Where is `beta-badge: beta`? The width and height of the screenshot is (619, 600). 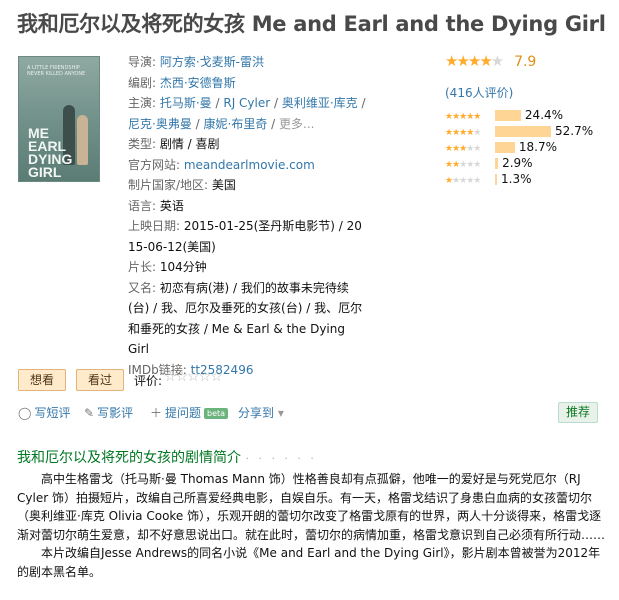
beta-badge: beta is located at coordinates (216, 413).